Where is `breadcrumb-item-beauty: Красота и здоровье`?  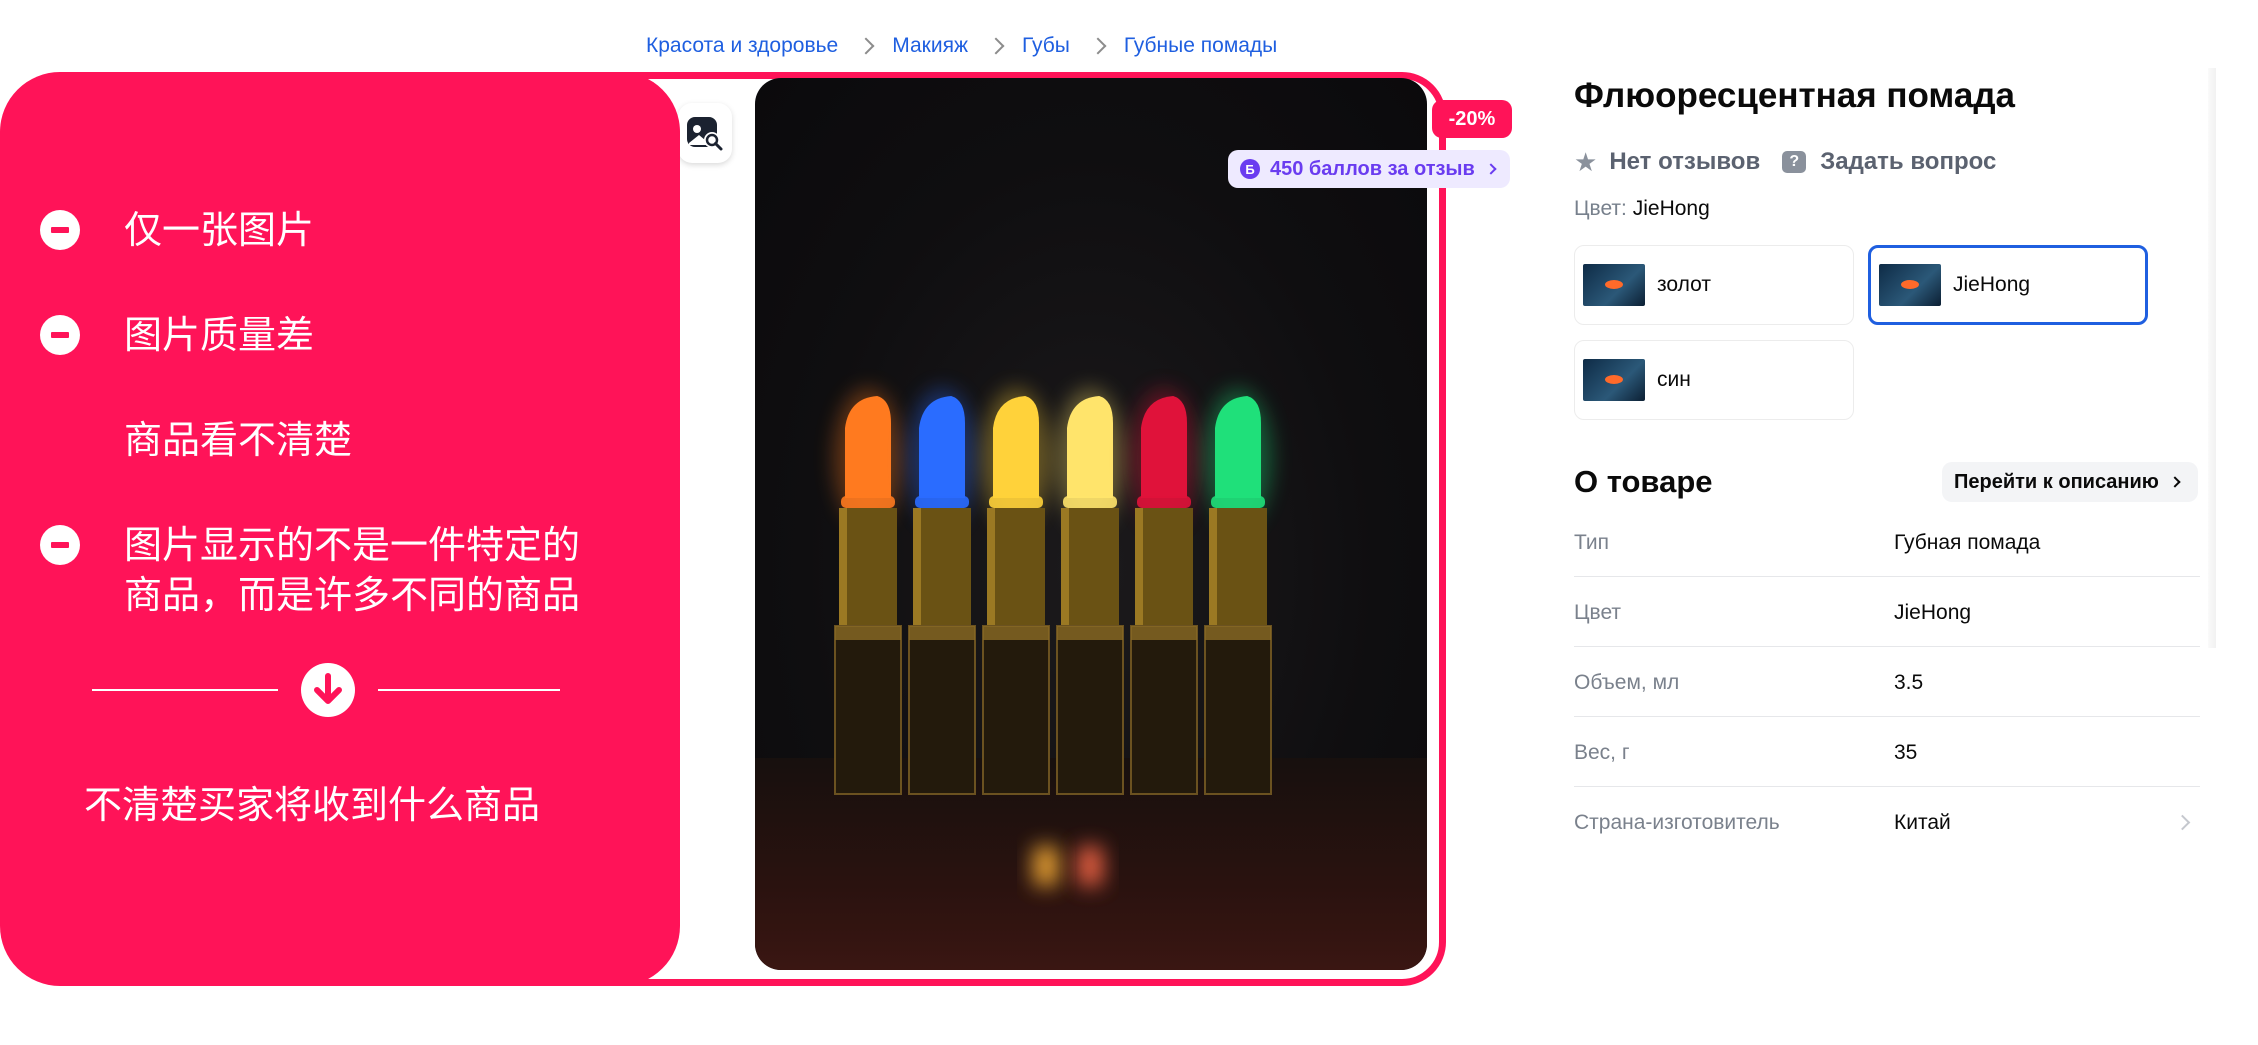 breadcrumb-item-beauty: Красота и здоровье is located at coordinates (742, 46).